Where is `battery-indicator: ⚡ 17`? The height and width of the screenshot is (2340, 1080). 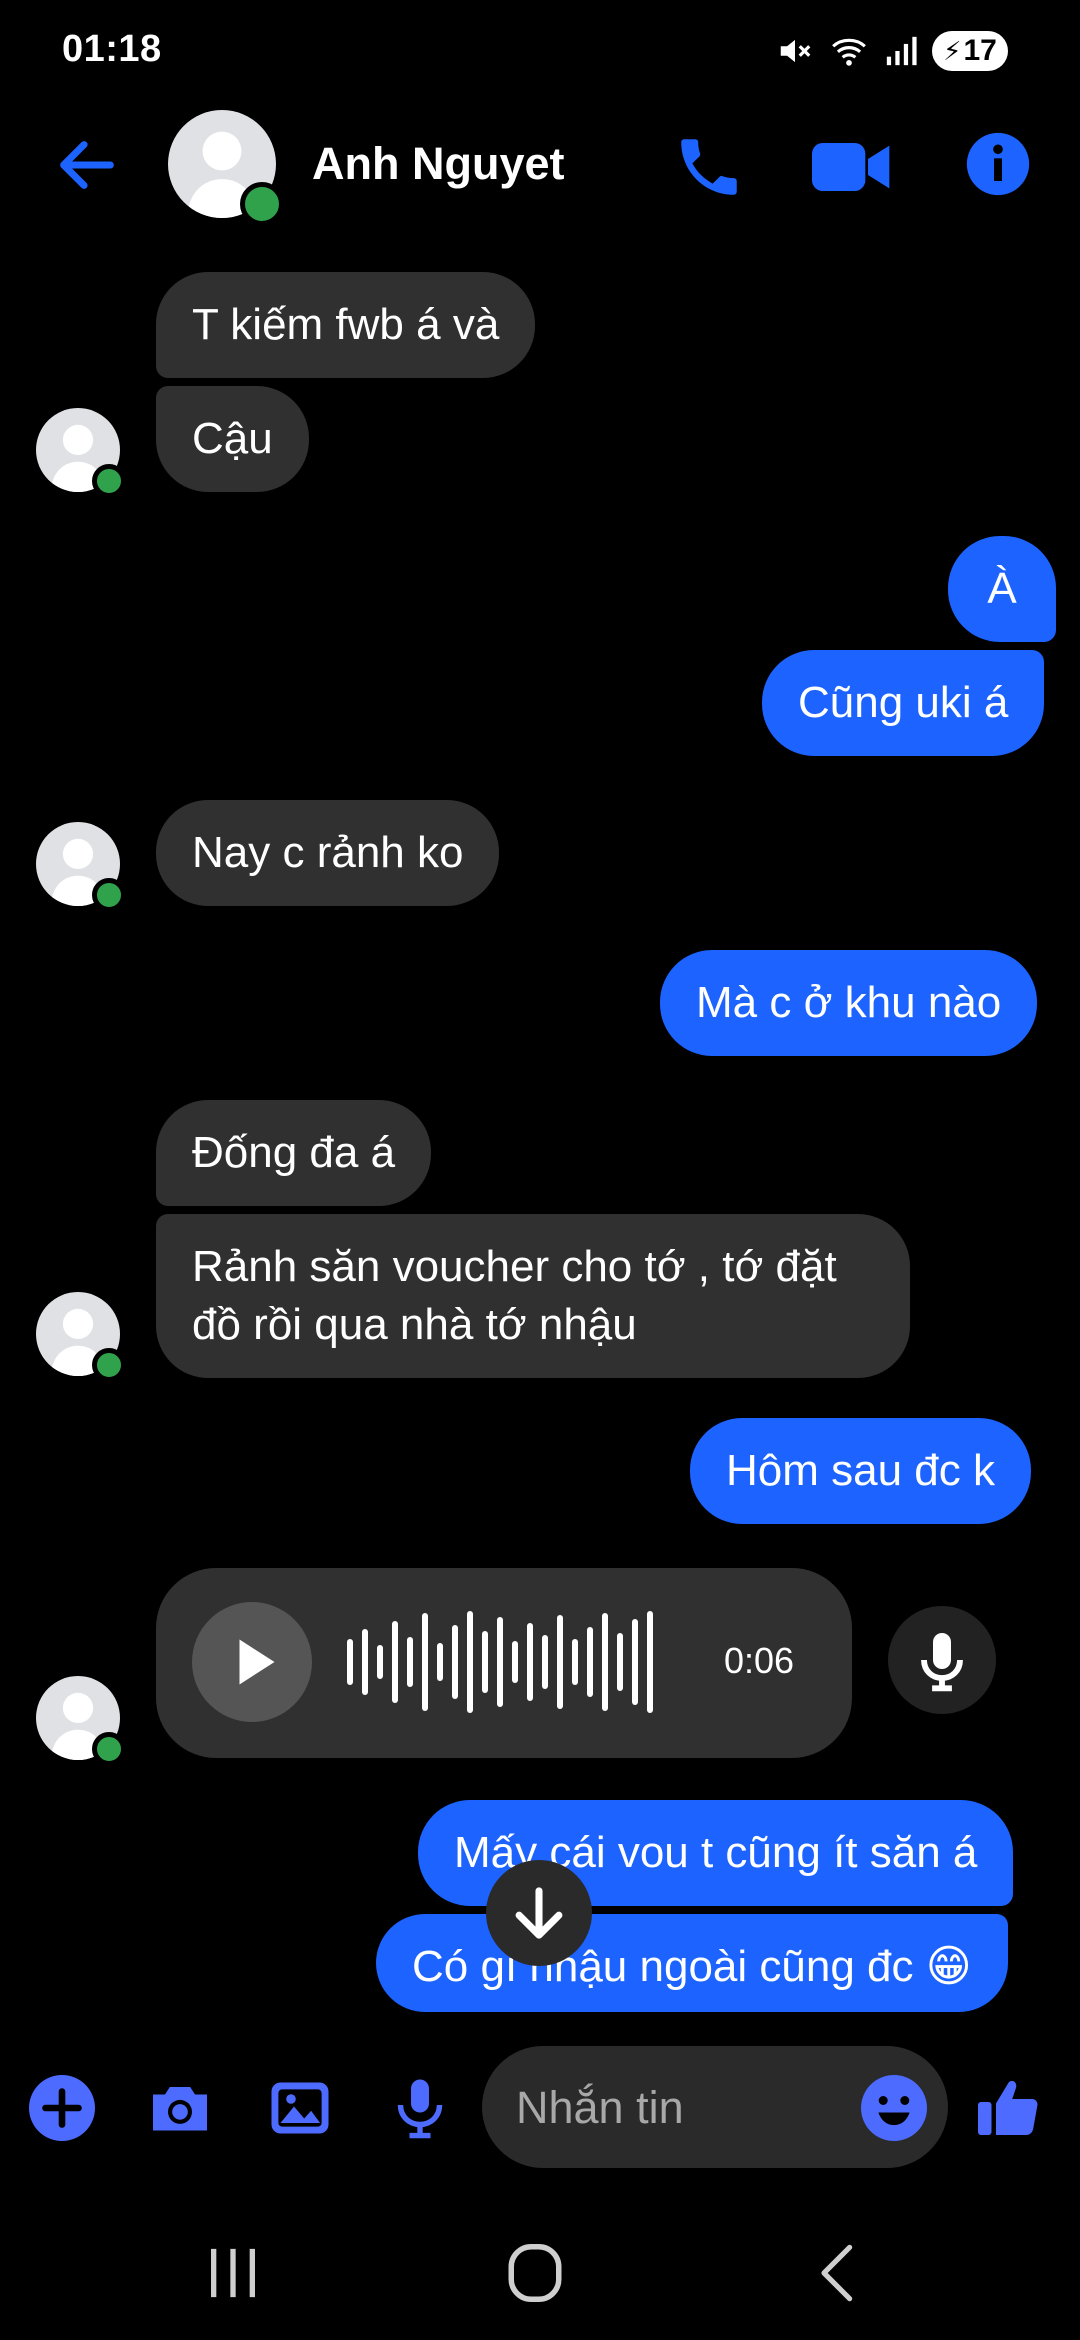 battery-indicator: ⚡ 17 is located at coordinates (970, 51).